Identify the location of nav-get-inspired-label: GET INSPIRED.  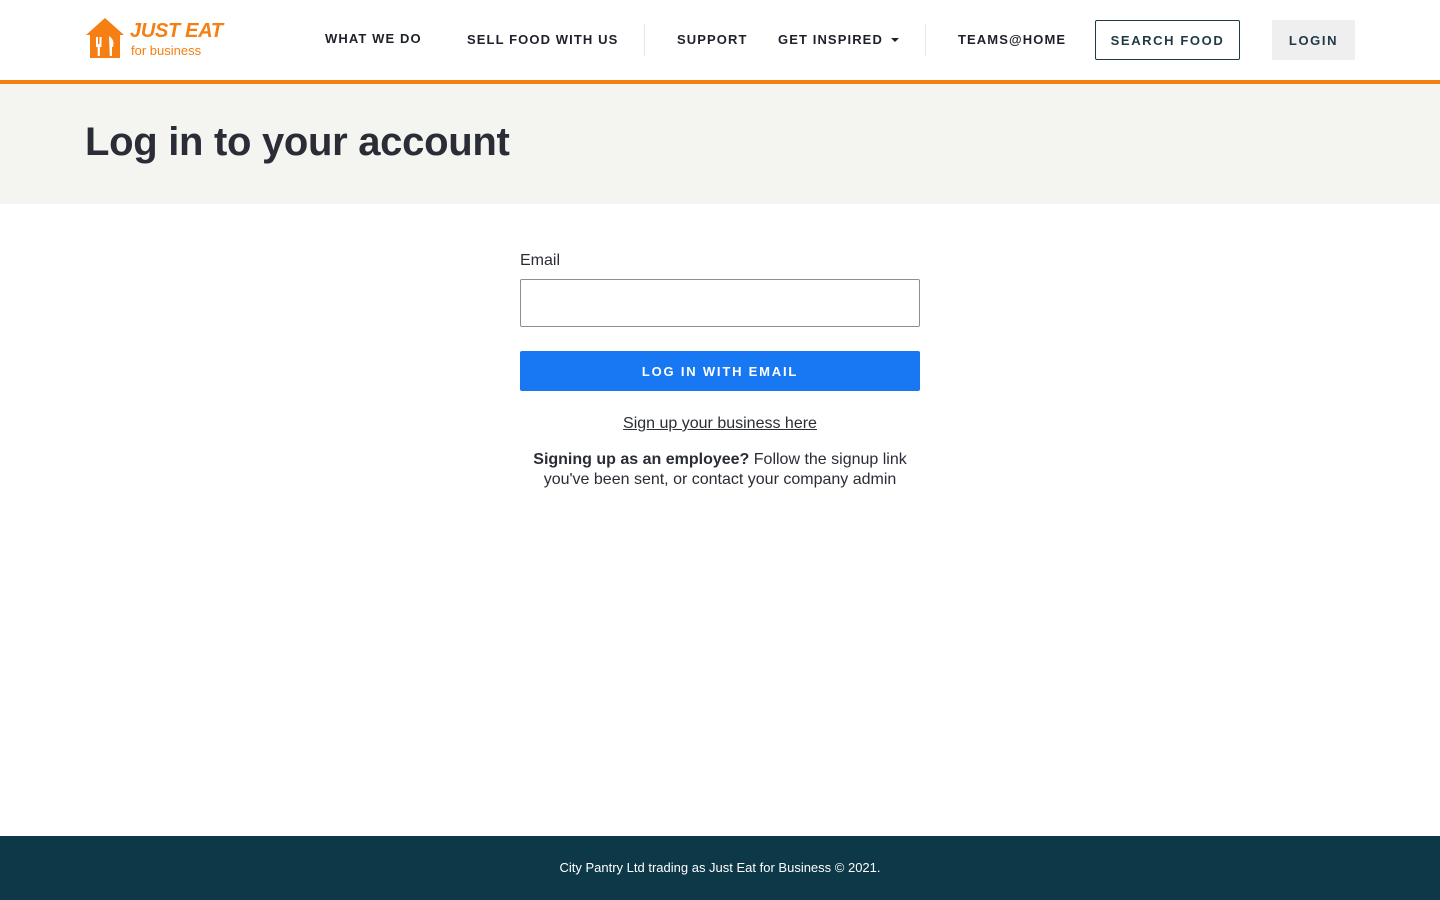
(830, 39).